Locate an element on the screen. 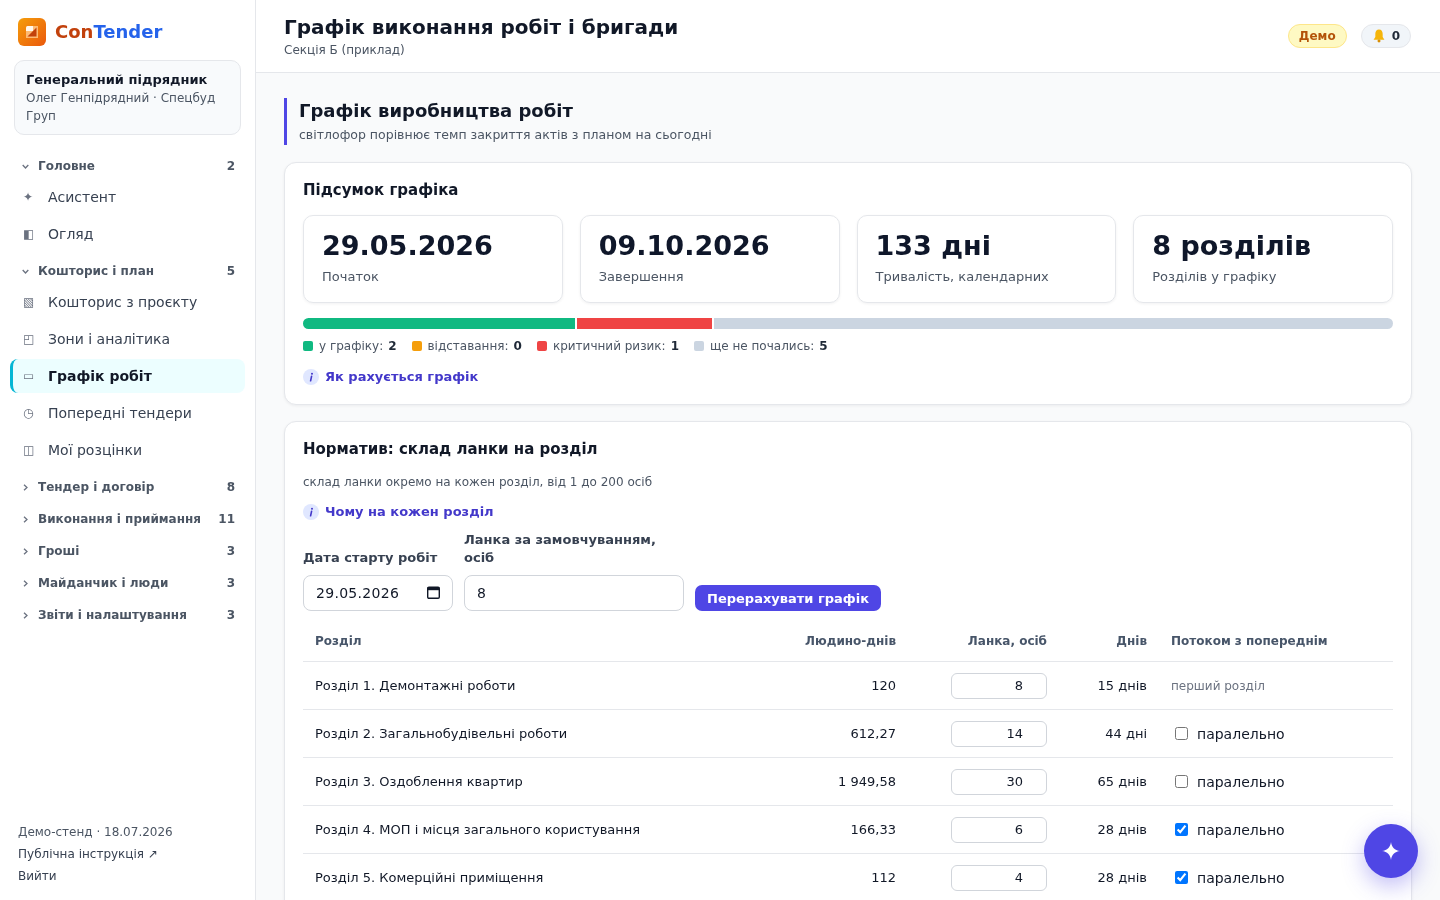 The width and height of the screenshot is (1440, 900). notifications-button: 0 is located at coordinates (1385, 36).